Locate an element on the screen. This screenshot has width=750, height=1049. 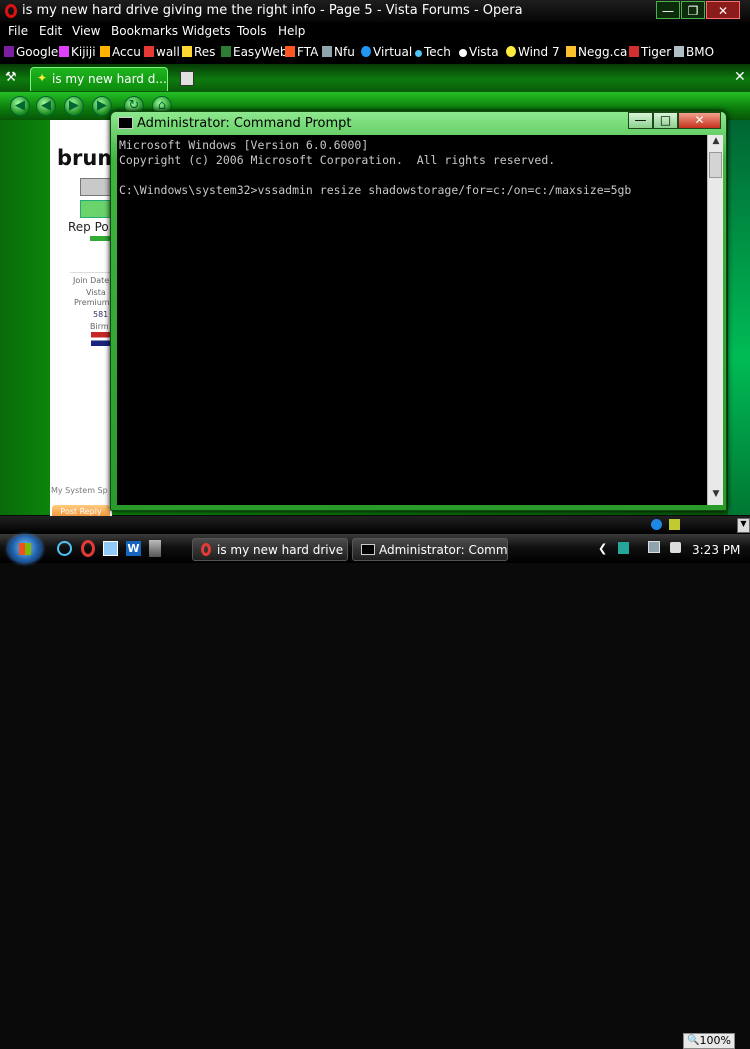
view-icon is located at coordinates (674, 524).